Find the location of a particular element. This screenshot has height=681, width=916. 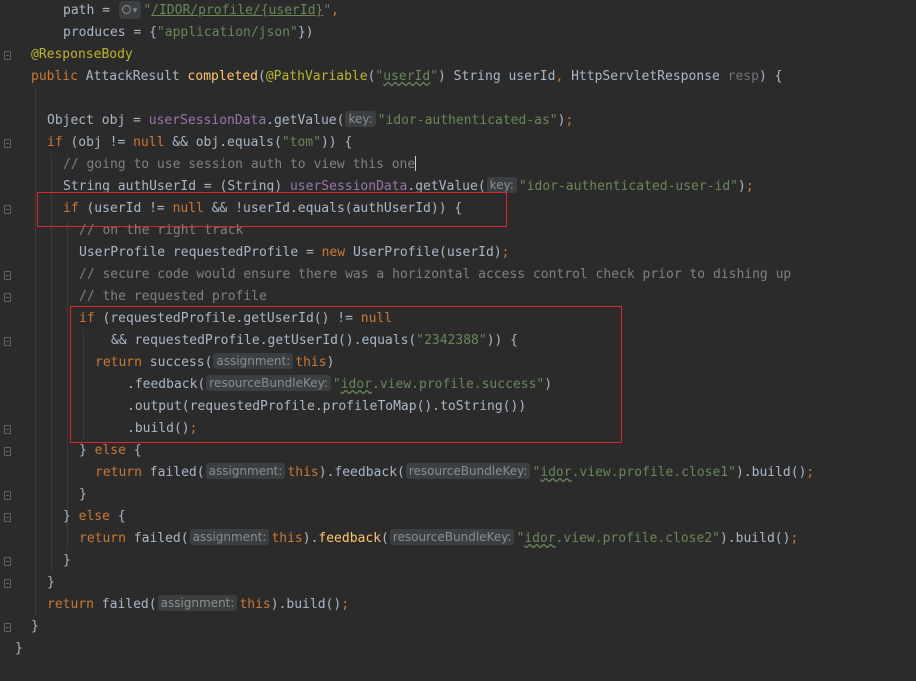

code-token: else is located at coordinates (114, 450).